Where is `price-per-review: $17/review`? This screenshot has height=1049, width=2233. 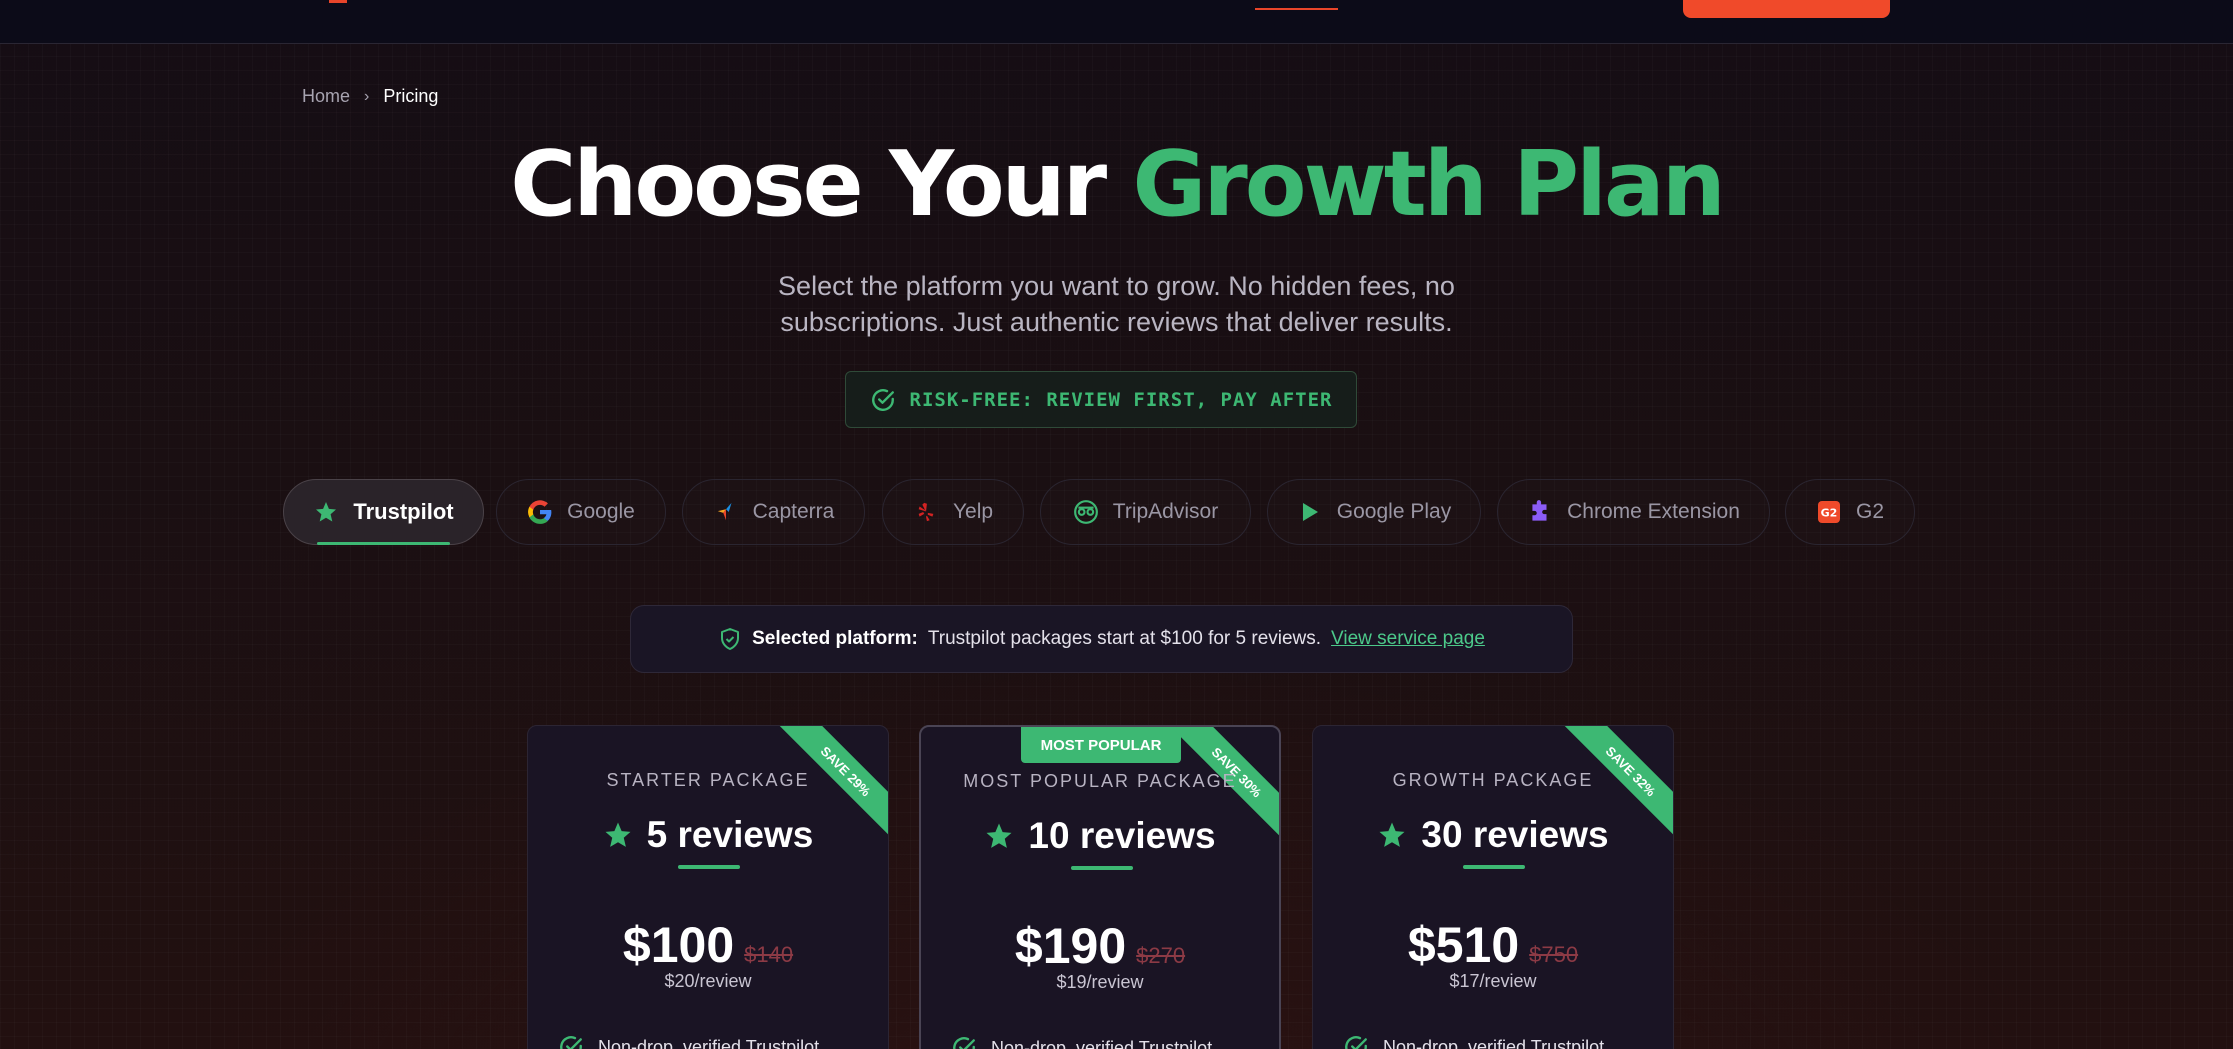 price-per-review: $17/review is located at coordinates (1493, 981).